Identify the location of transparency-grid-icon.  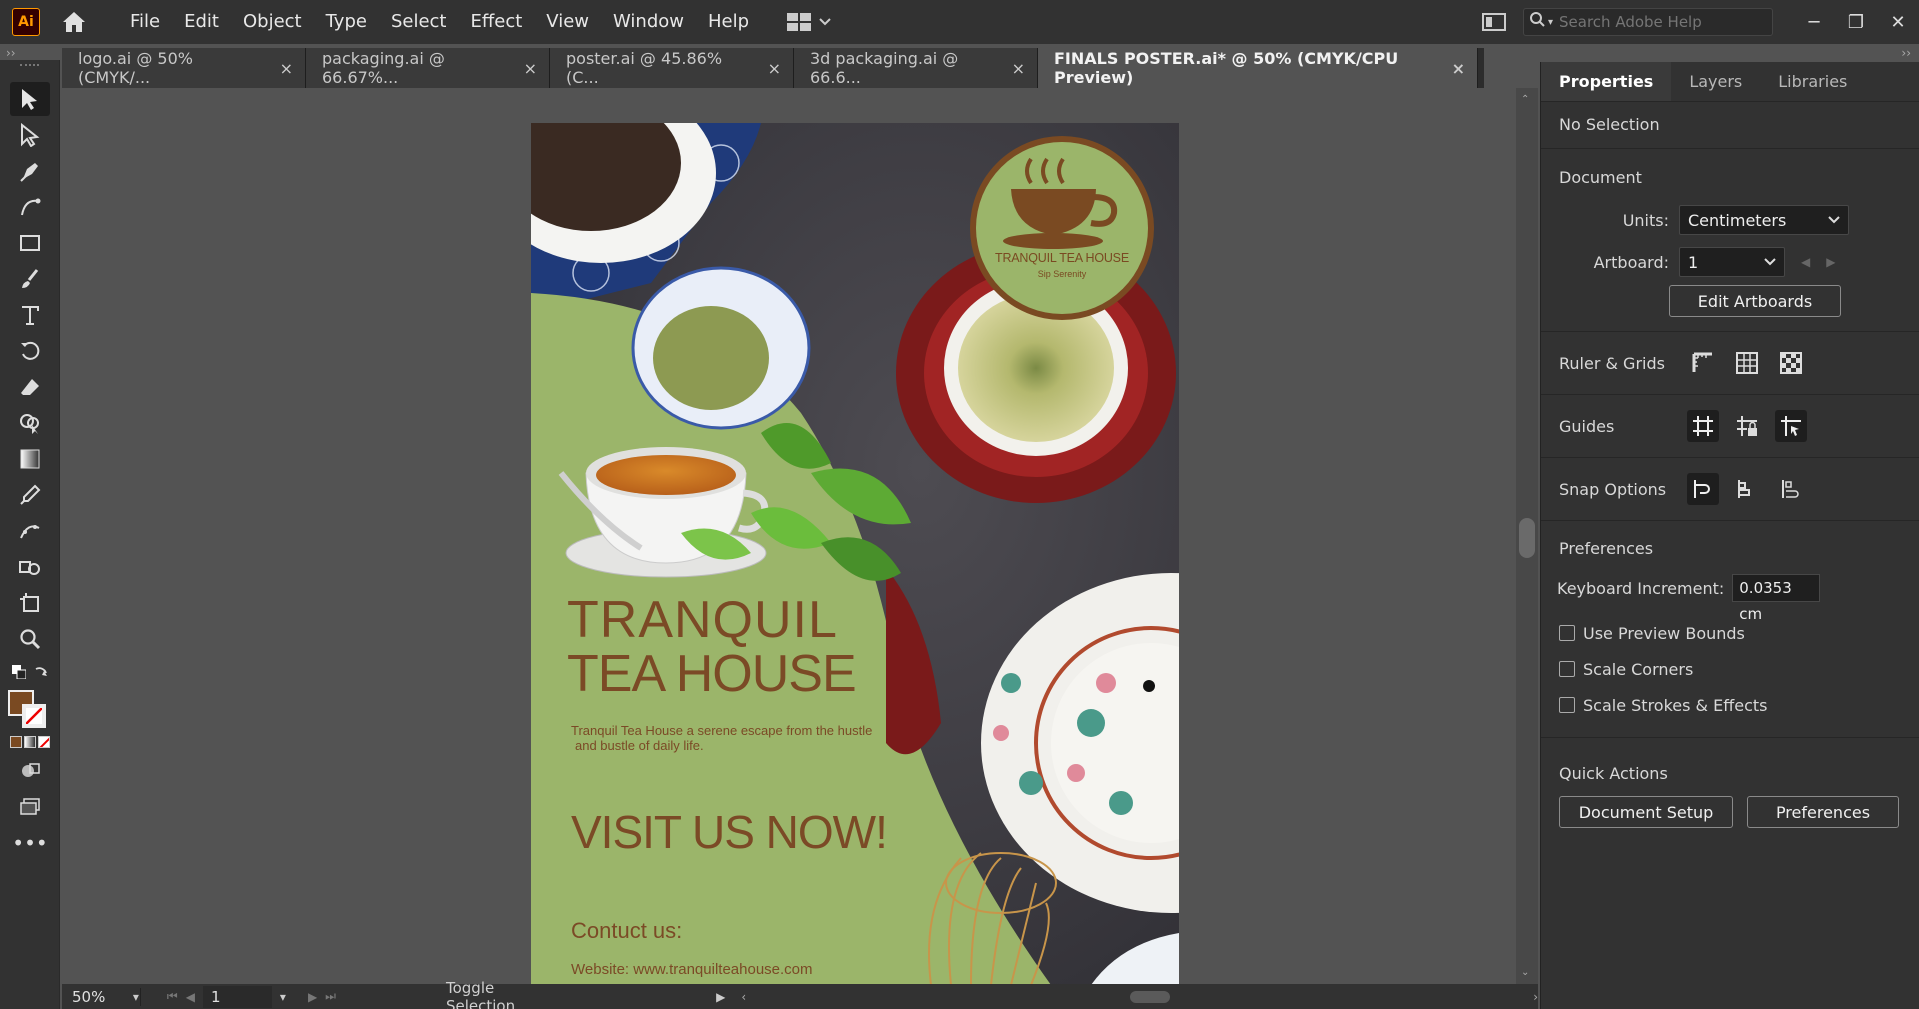
(1791, 363).